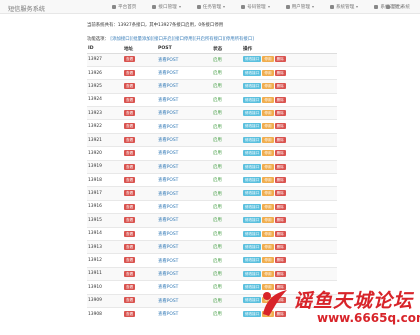  I want to click on nav-item-1: 接口管理, so click(166, 7).